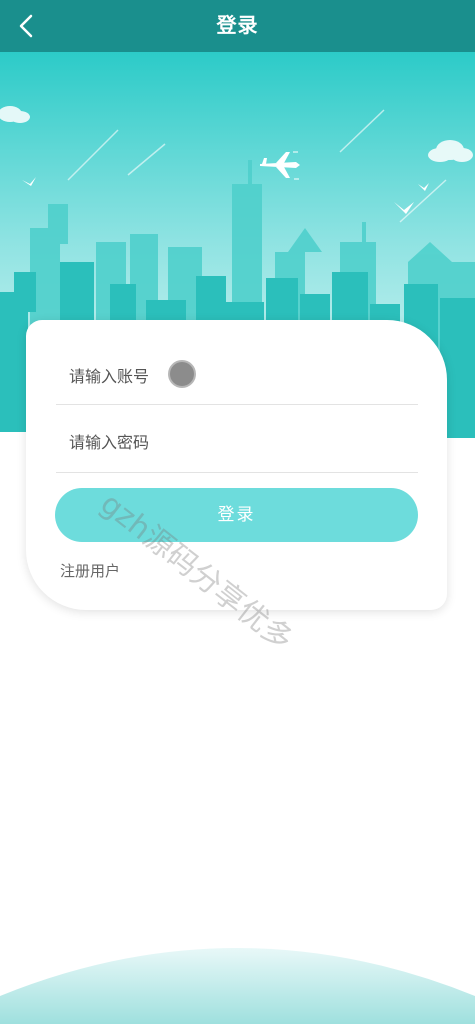 This screenshot has height=1024, width=475. I want to click on account-field, so click(237, 374).